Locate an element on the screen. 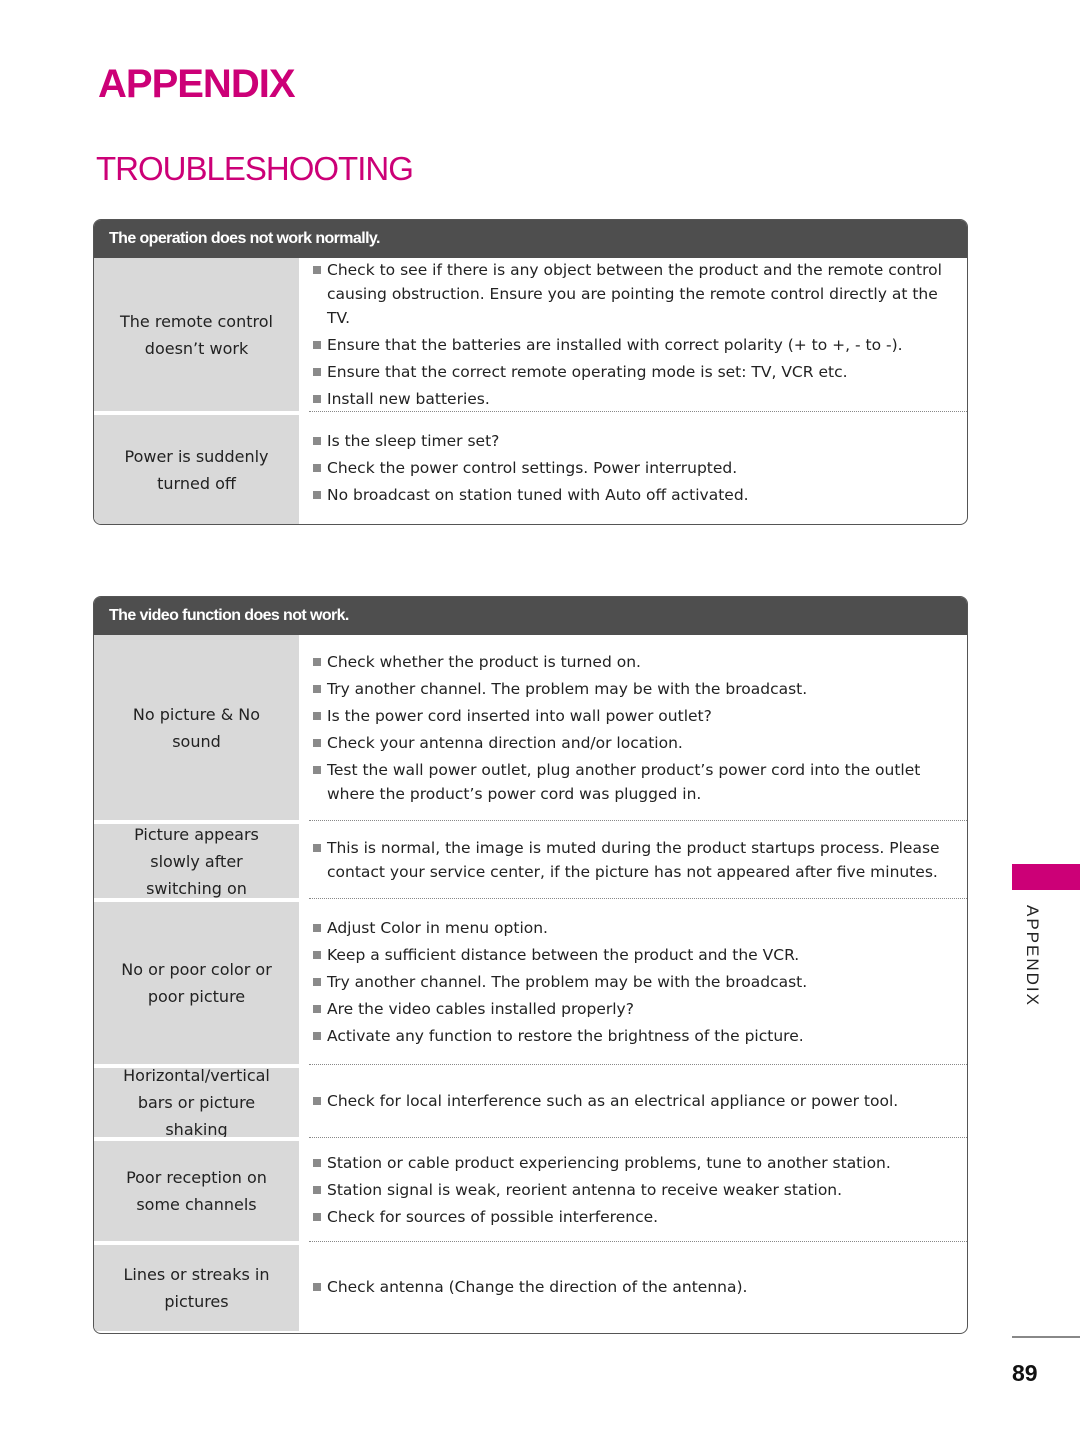 This screenshot has width=1080, height=1439. problem-text: The remote control doesn’t work is located at coordinates (196, 334).